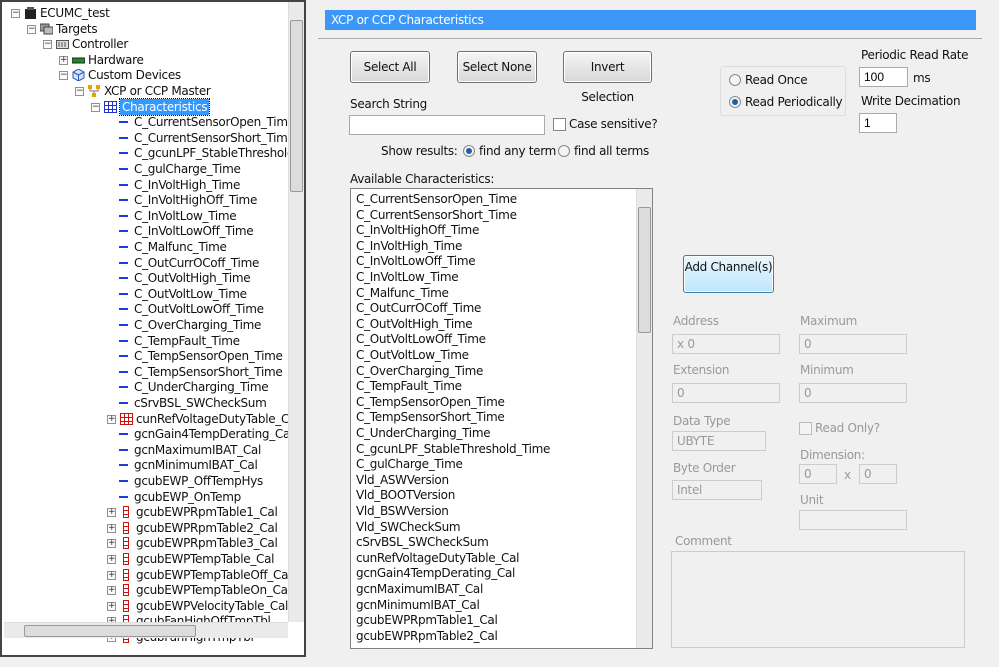 The height and width of the screenshot is (667, 999). What do you see at coordinates (147, 91) in the screenshot?
I see `tree-node: − XCP or CCP Master` at bounding box center [147, 91].